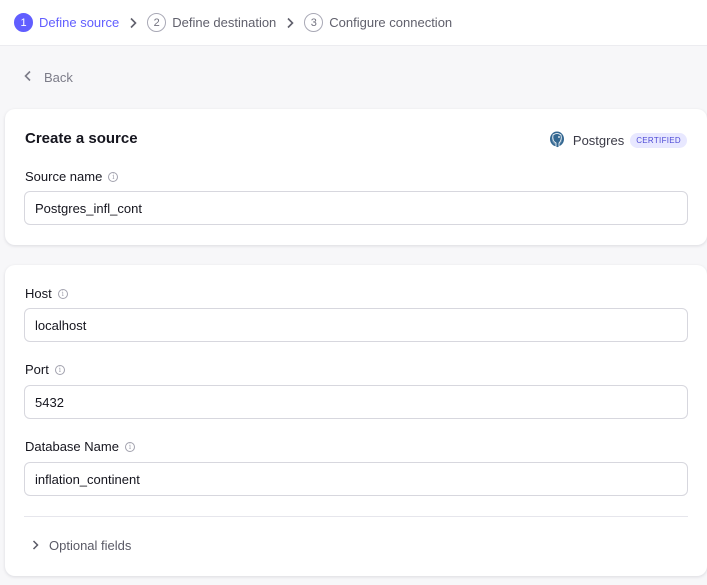 The image size is (707, 585). Describe the element at coordinates (38, 293) in the screenshot. I see `field-label-text: Host` at that location.